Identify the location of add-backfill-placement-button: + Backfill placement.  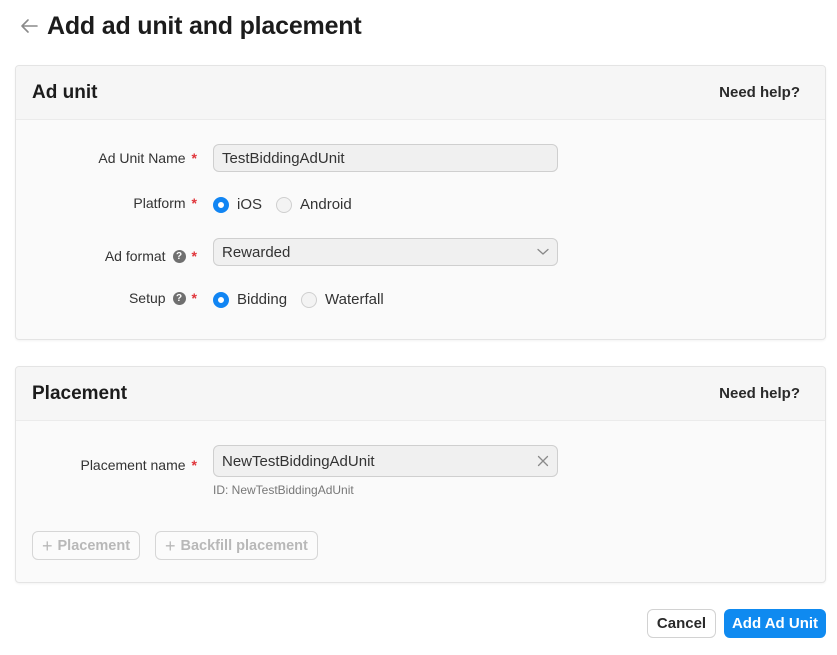
(236, 545).